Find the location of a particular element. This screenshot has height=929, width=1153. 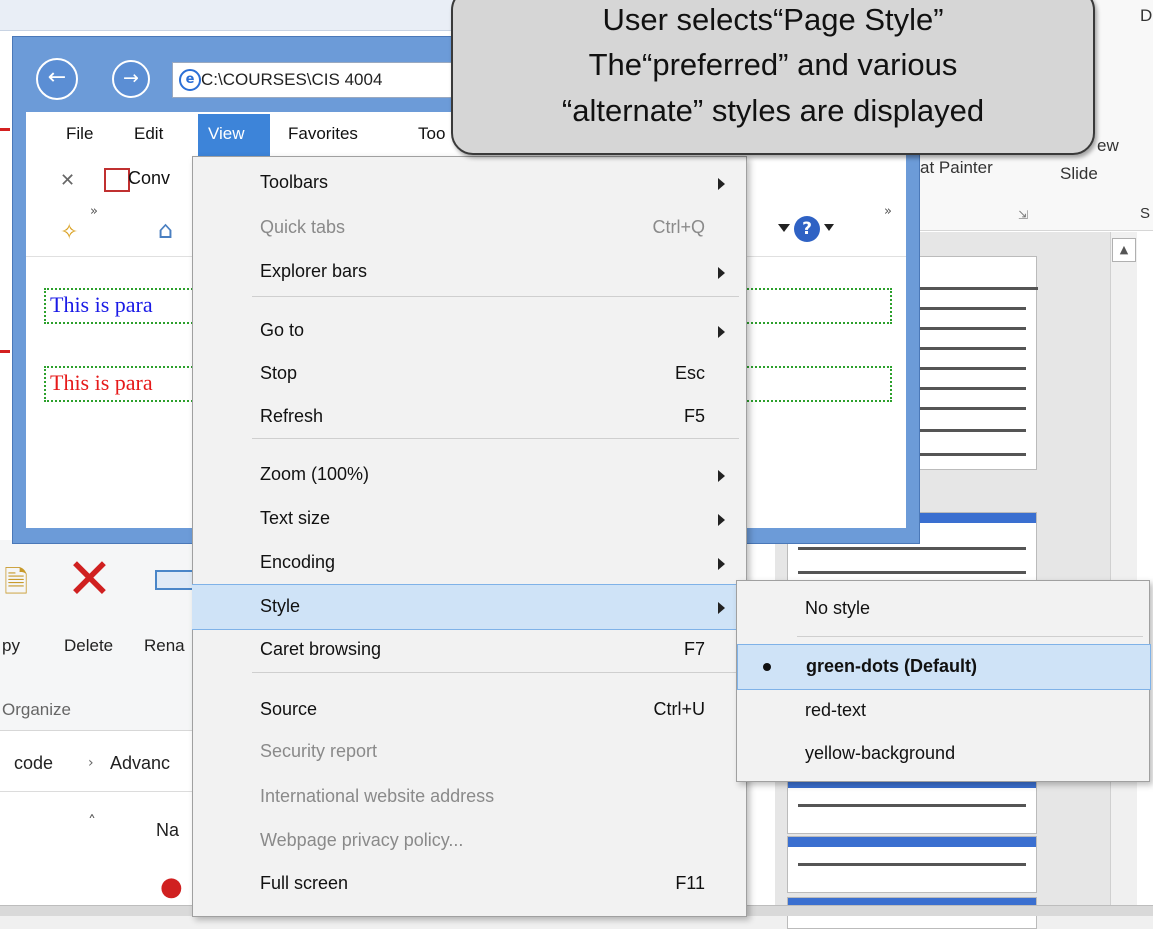

menu-item-label: Explorer bars is located at coordinates (314, 271).